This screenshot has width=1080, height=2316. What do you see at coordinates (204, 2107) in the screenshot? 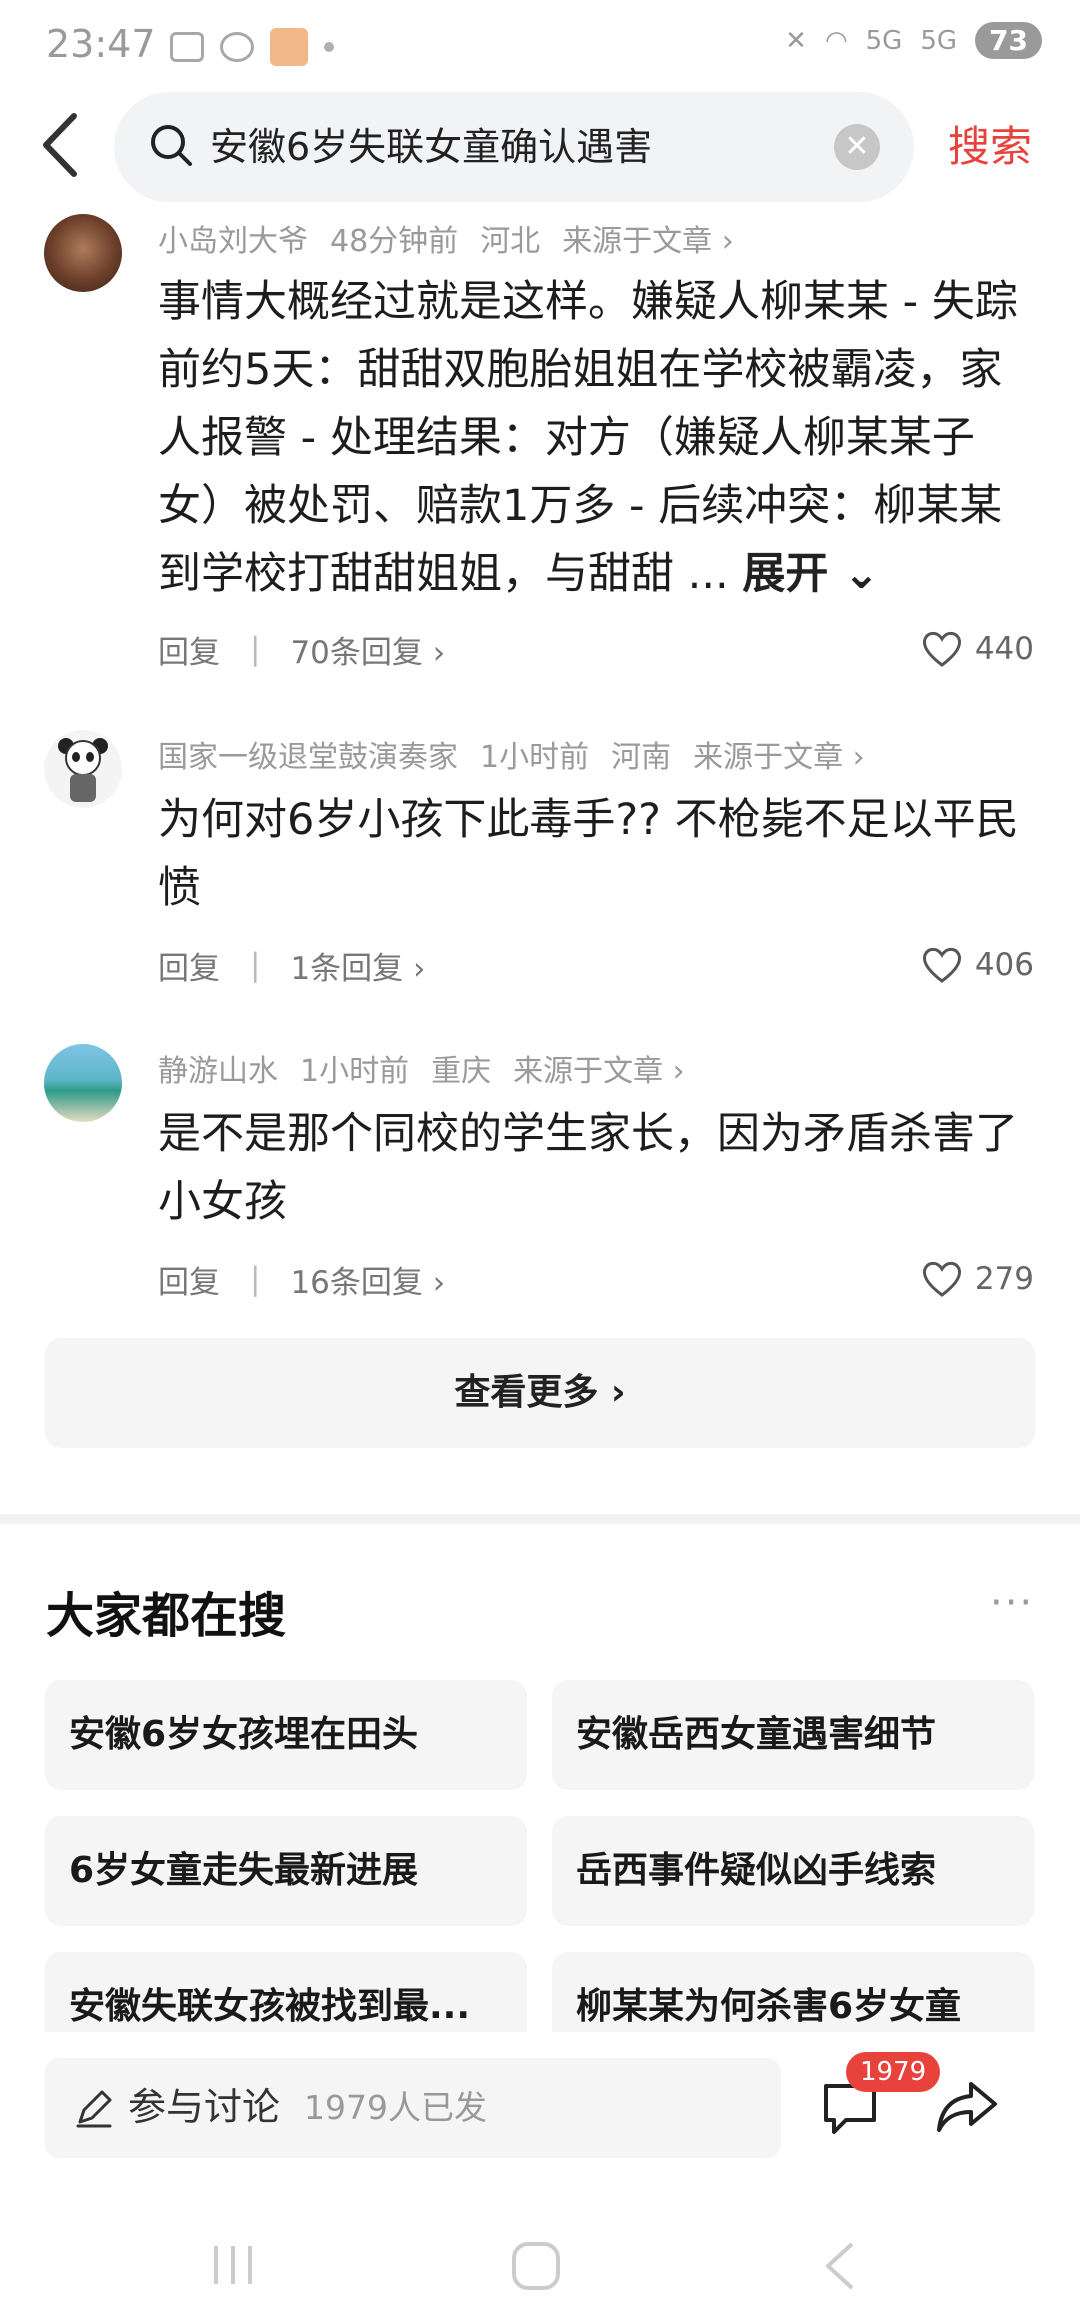
I see `comment-input-label: 参与讨论` at bounding box center [204, 2107].